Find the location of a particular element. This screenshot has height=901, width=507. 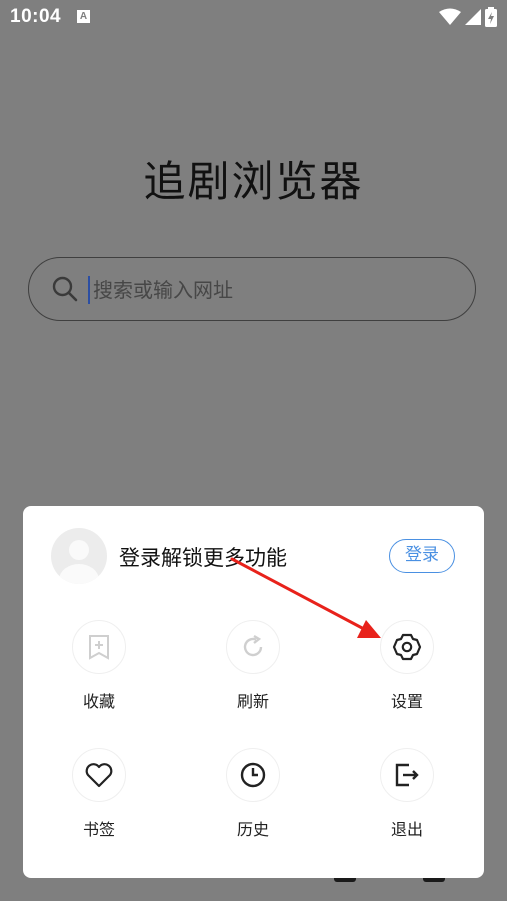

app-notification-icon: A is located at coordinates (83, 16).